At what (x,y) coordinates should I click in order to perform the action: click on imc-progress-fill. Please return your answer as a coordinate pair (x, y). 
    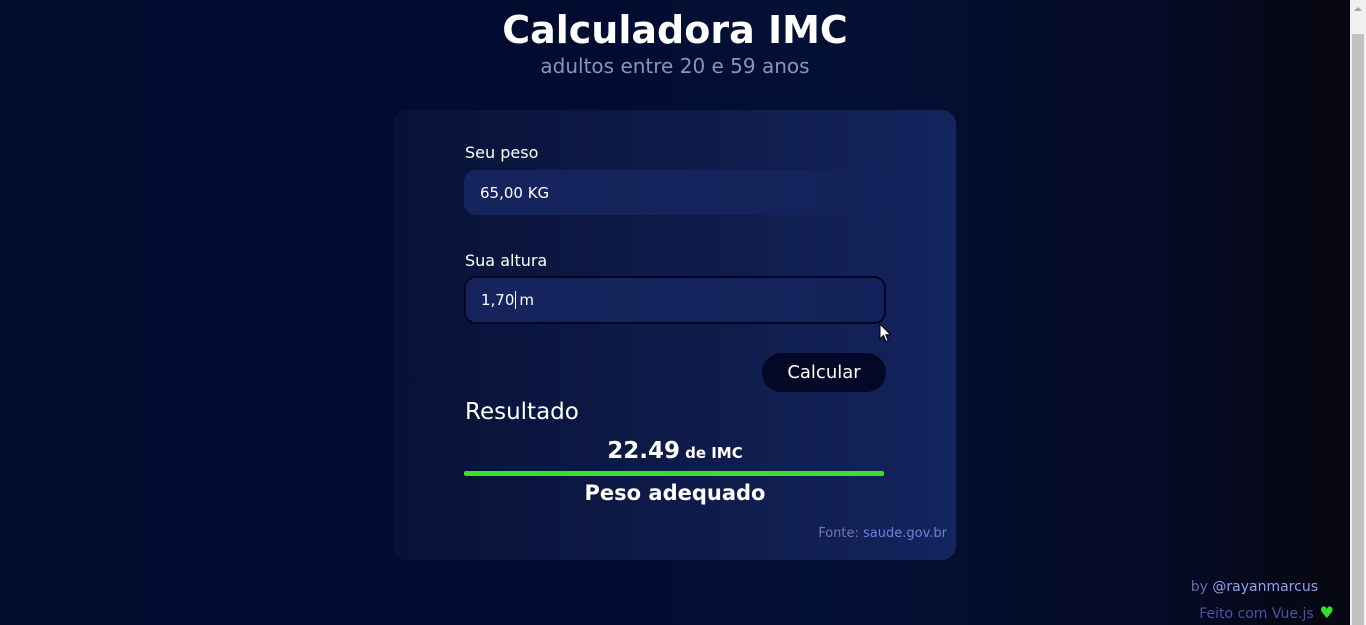
    Looking at the image, I should click on (674, 473).